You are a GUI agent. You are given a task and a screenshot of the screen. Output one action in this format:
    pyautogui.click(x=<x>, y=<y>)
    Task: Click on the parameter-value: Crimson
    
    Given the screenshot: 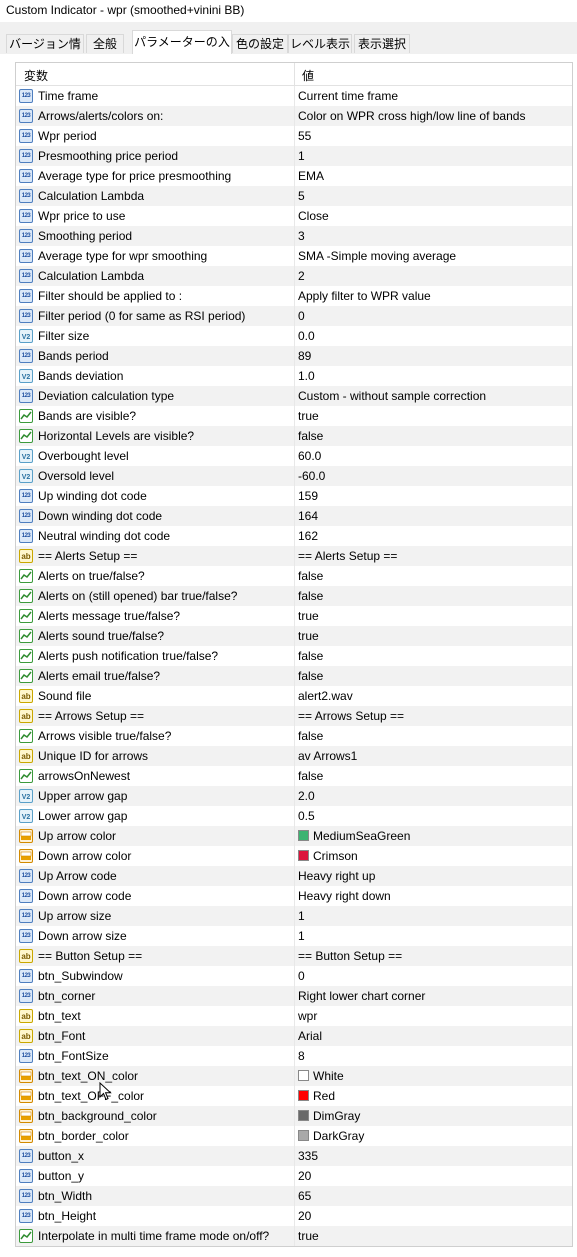 What is the action you would take?
    pyautogui.click(x=328, y=856)
    